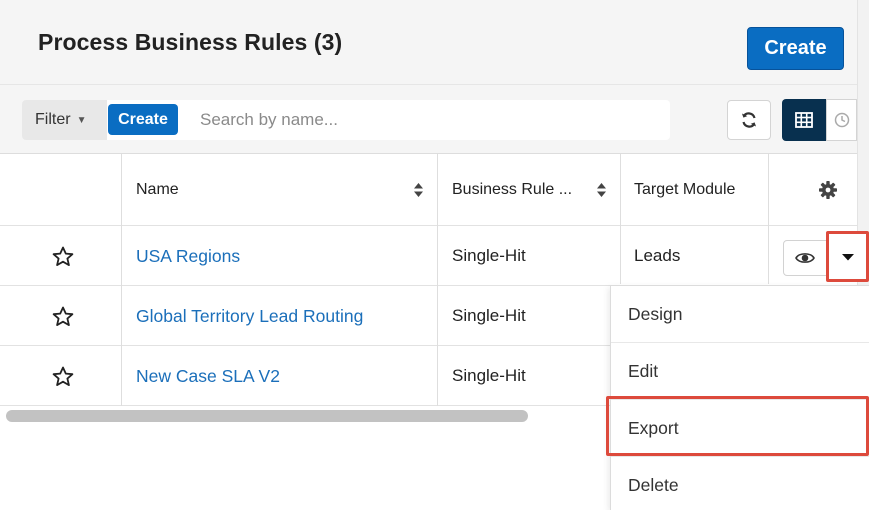  I want to click on refresh-icon, so click(749, 120).